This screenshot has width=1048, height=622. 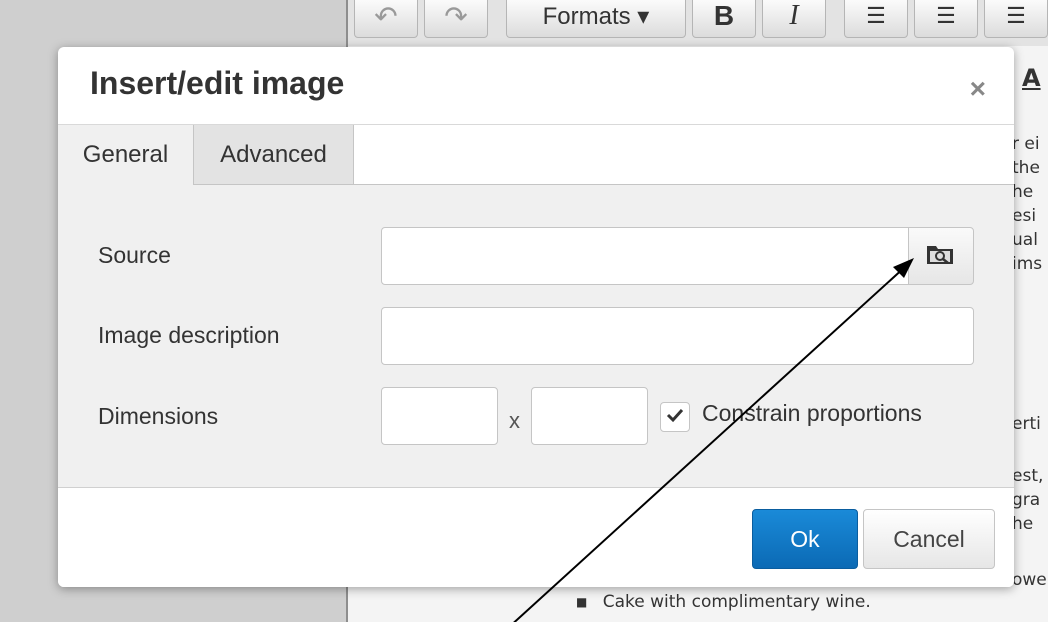 I want to click on description-label: Image description, so click(x=189, y=335).